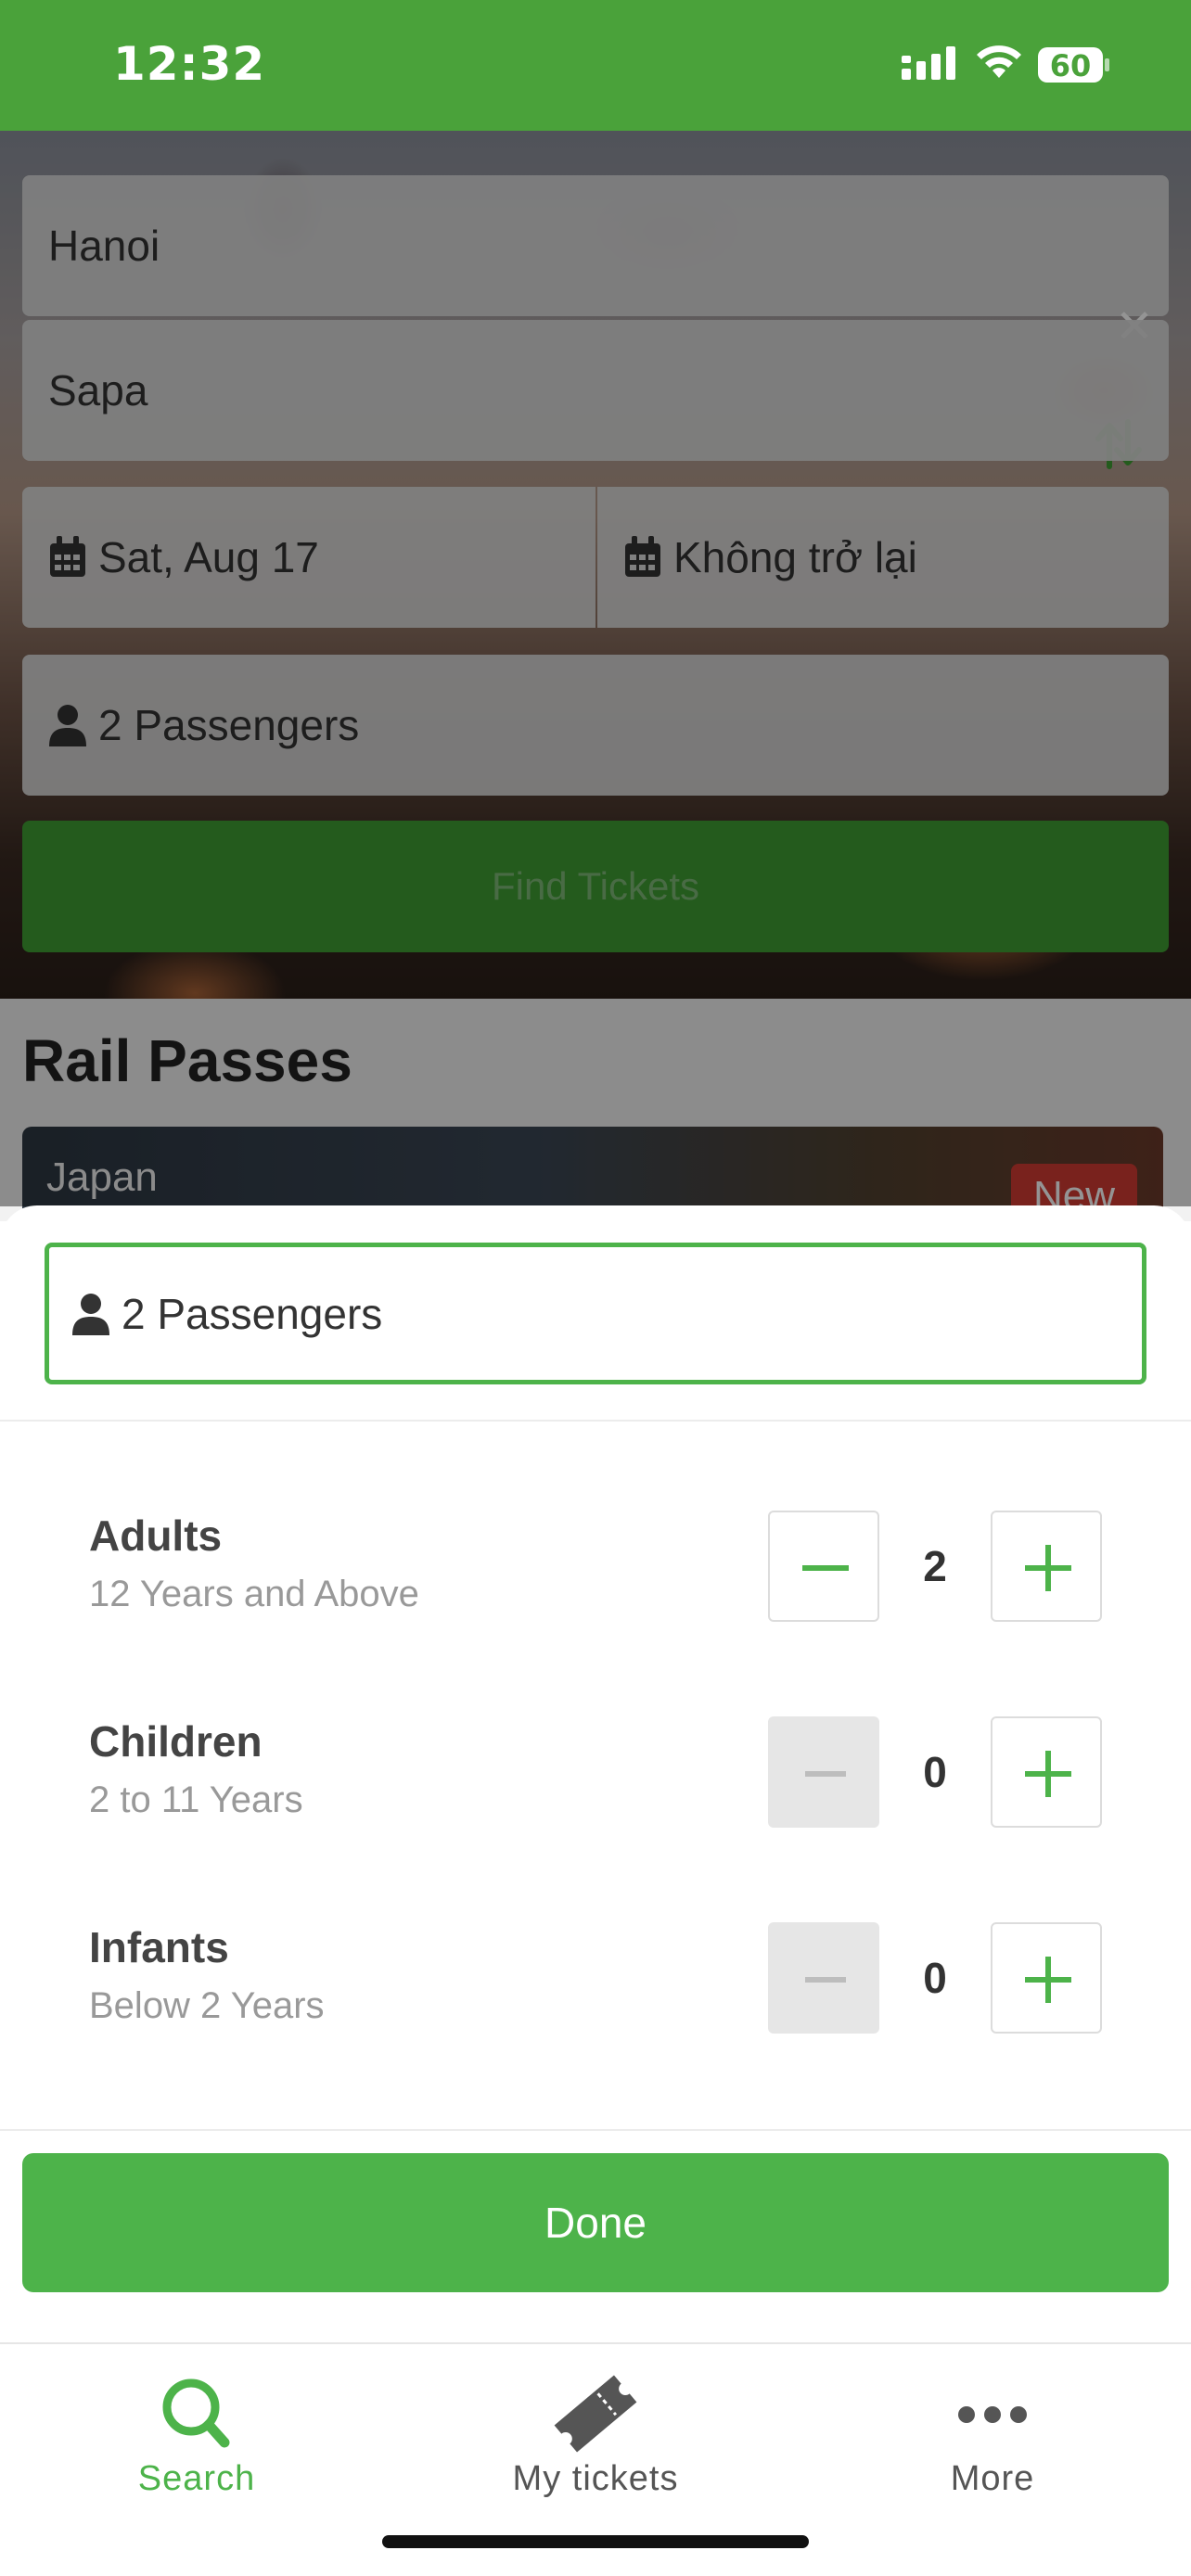 This screenshot has height=2576, width=1191. What do you see at coordinates (992, 2437) in the screenshot?
I see `tab-more: More` at bounding box center [992, 2437].